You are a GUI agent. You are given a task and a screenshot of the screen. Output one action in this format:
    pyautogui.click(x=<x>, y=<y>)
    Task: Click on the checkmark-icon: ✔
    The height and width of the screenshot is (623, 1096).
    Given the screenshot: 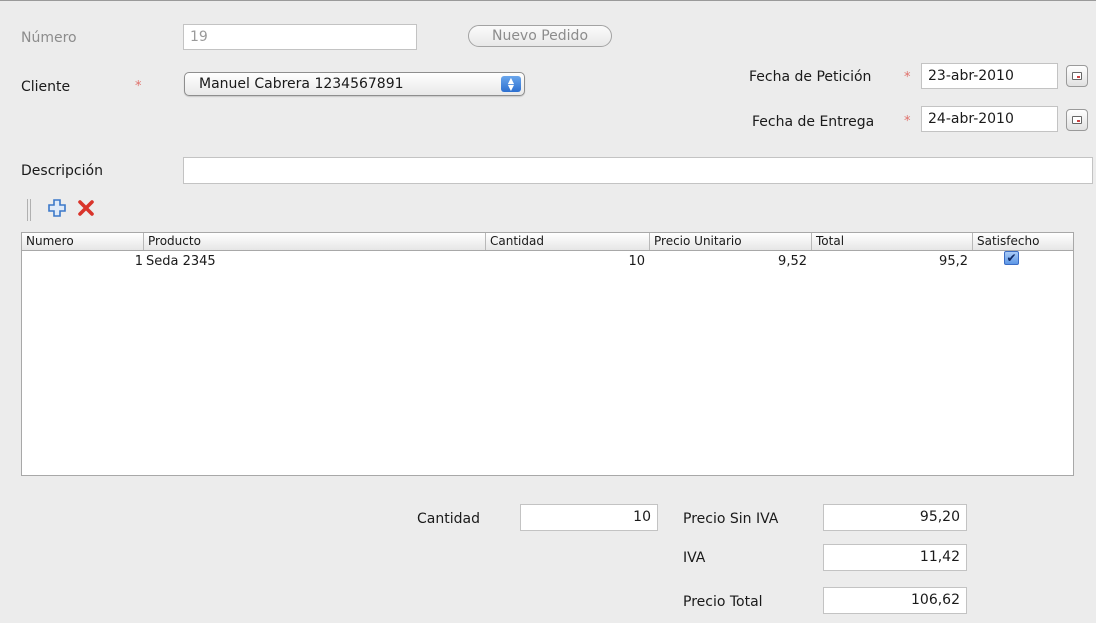 What is the action you would take?
    pyautogui.click(x=1011, y=258)
    